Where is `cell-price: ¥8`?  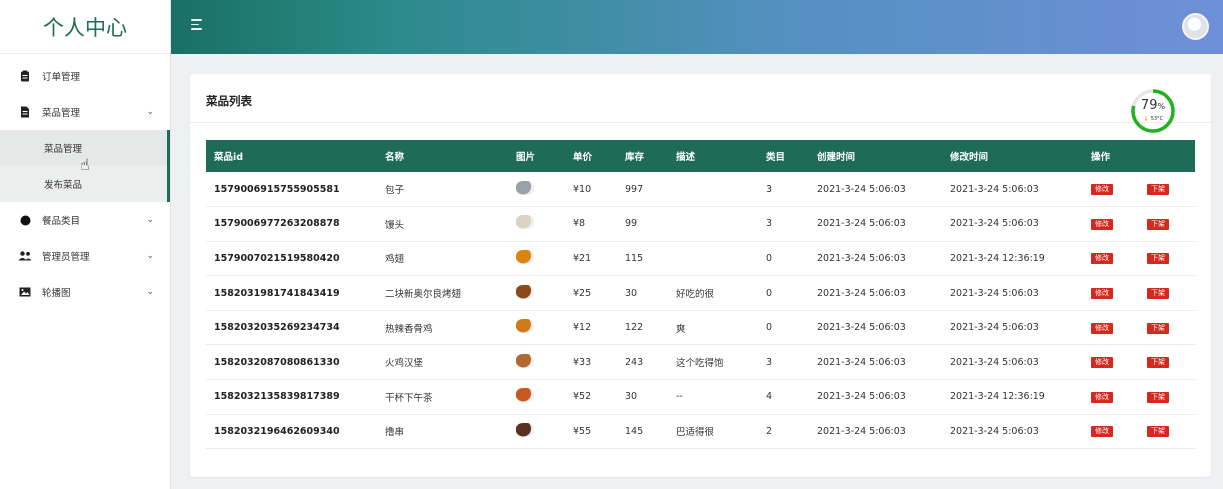 cell-price: ¥8 is located at coordinates (579, 224).